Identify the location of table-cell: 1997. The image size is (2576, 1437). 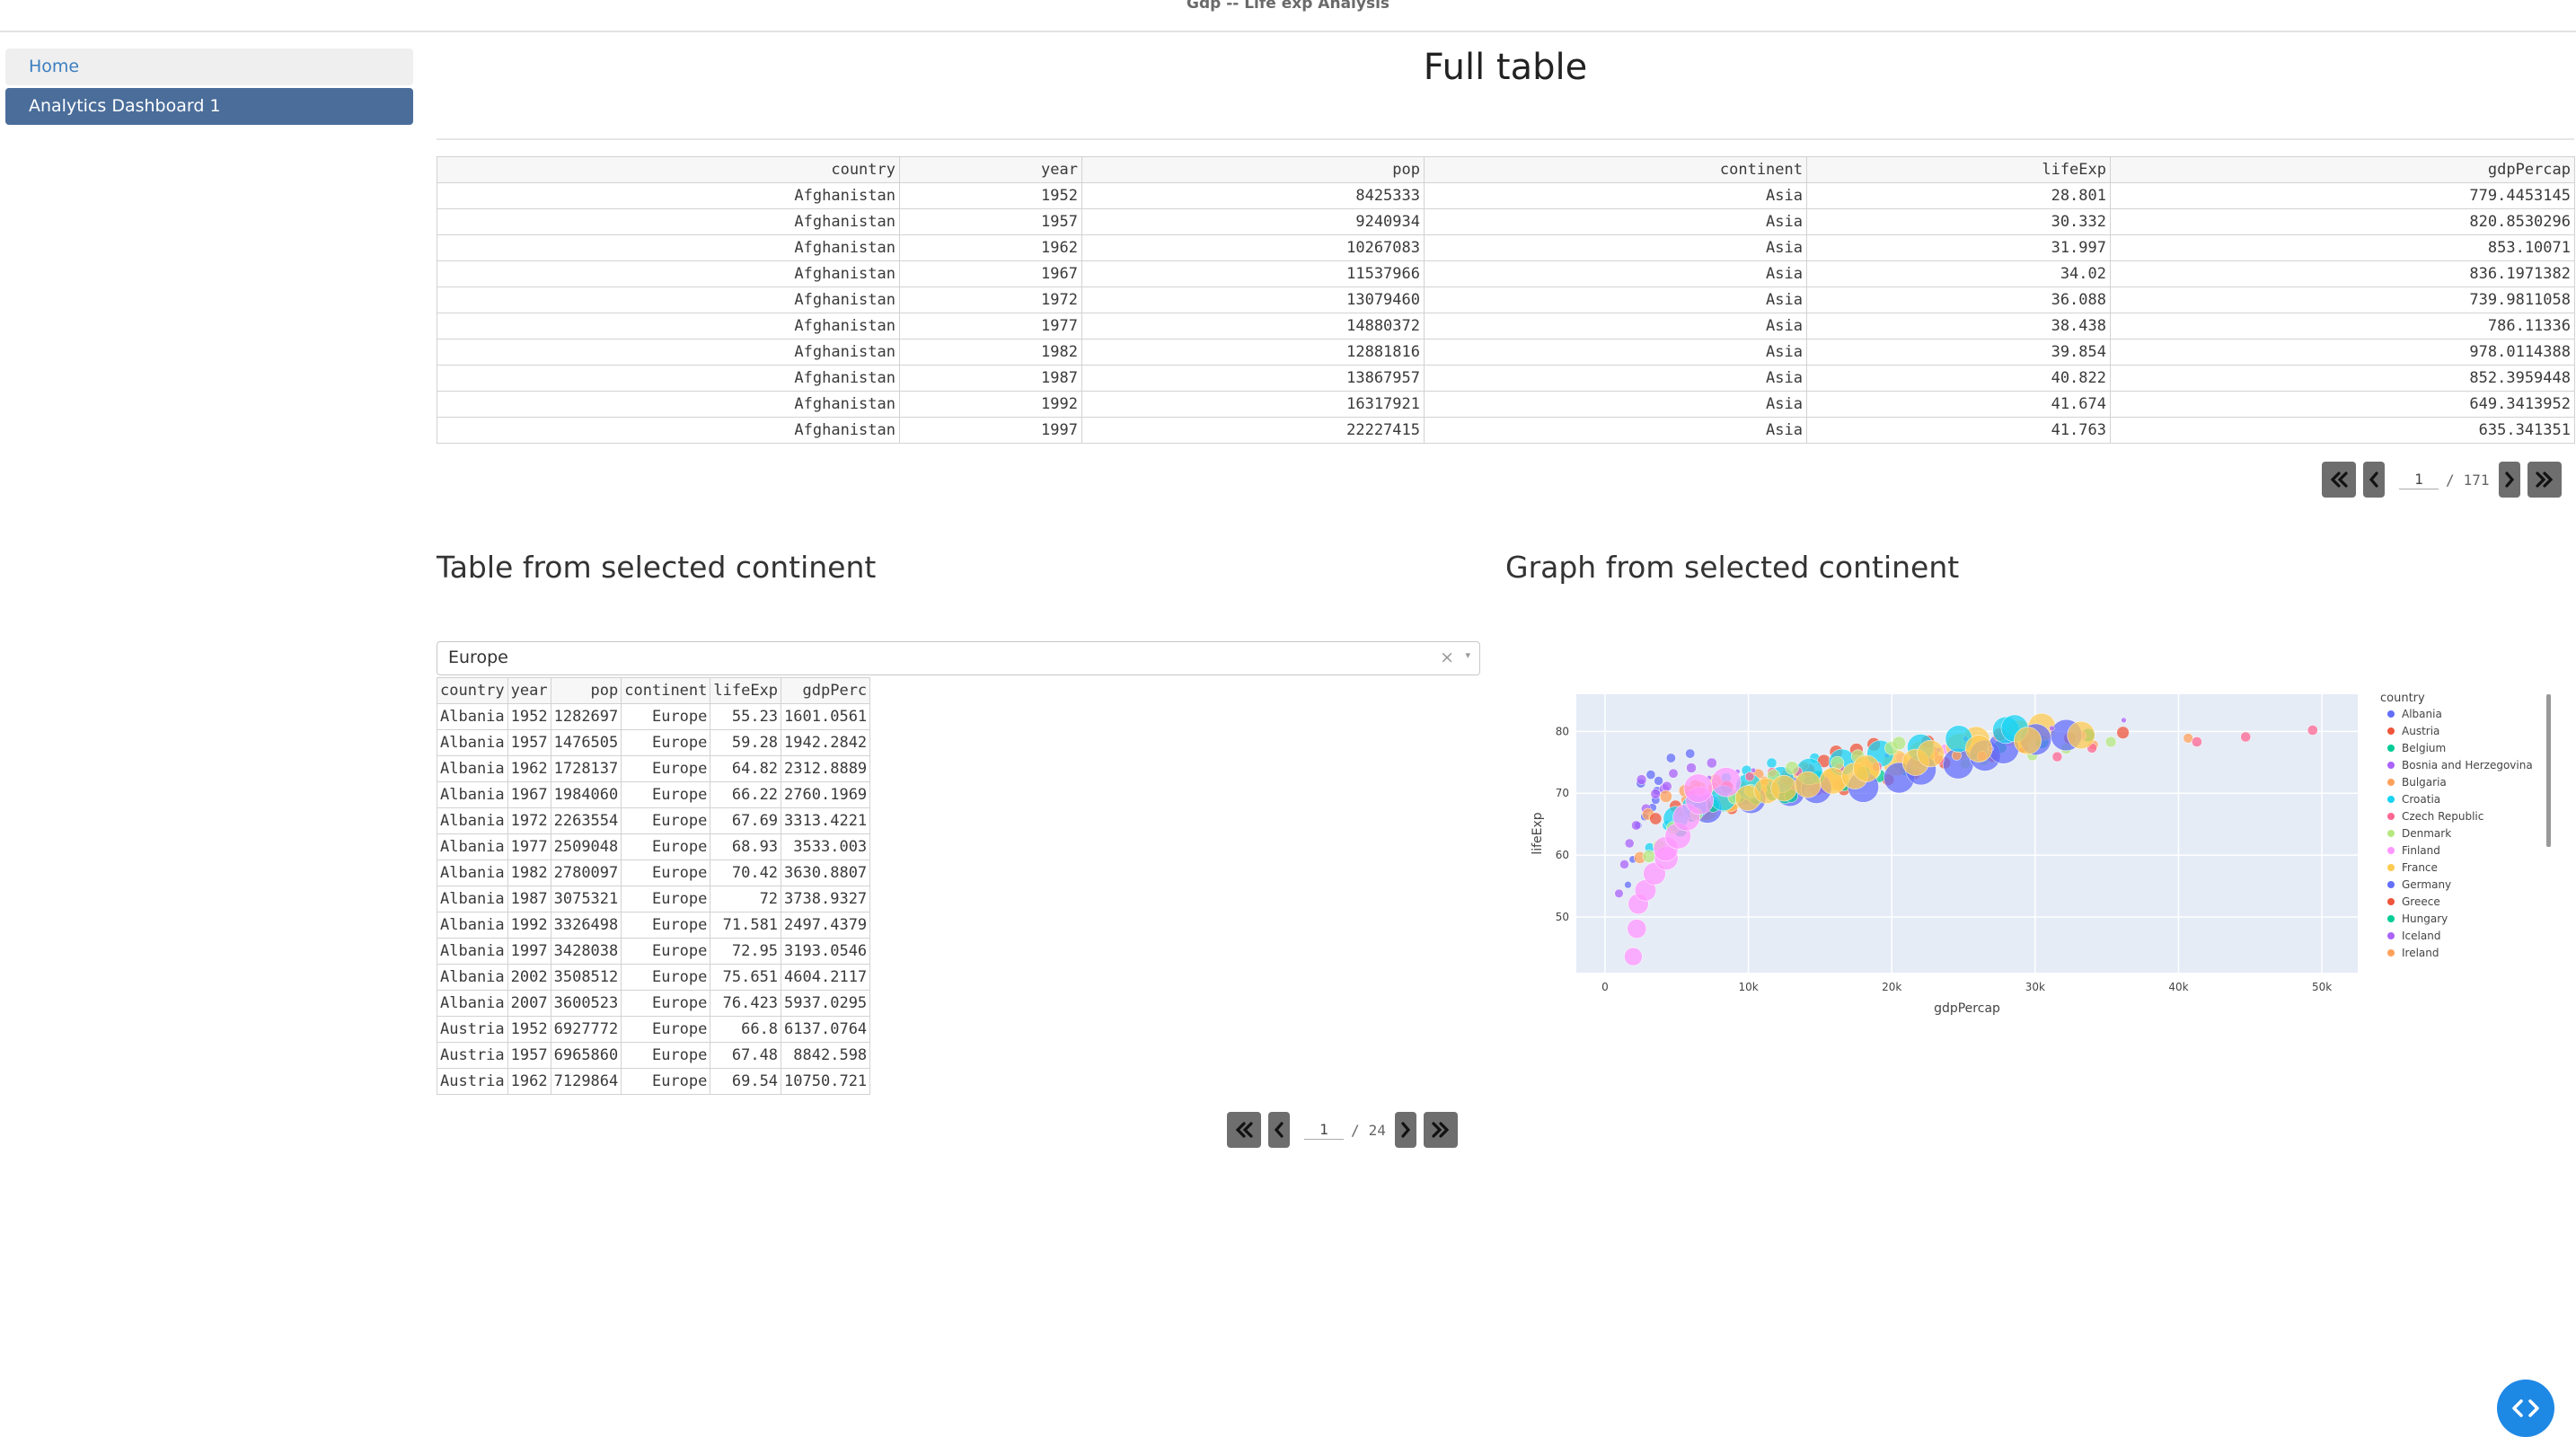
(990, 430).